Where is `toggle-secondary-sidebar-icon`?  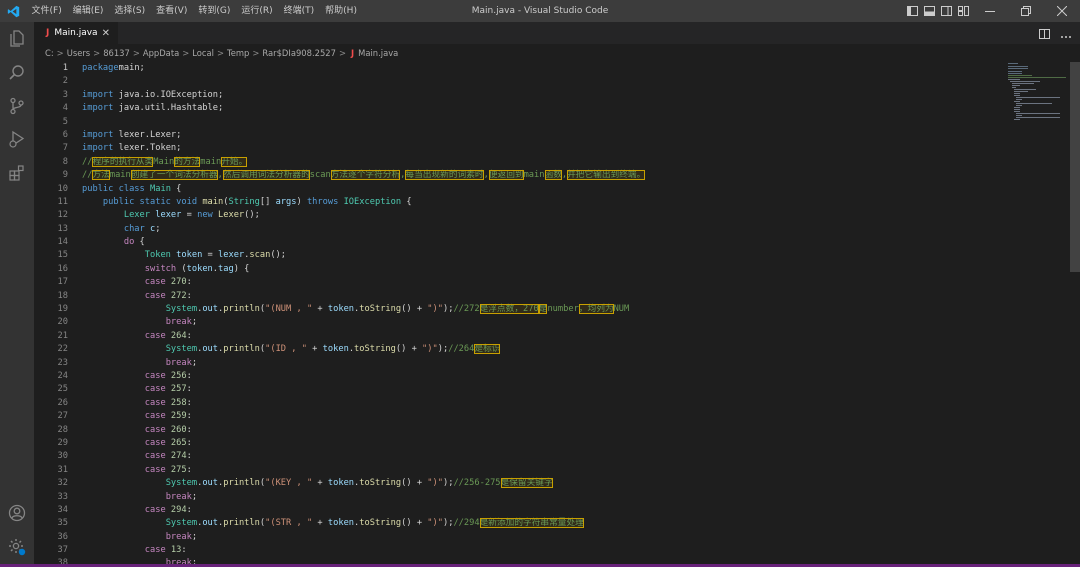
toggle-secondary-sidebar-icon is located at coordinates (946, 11).